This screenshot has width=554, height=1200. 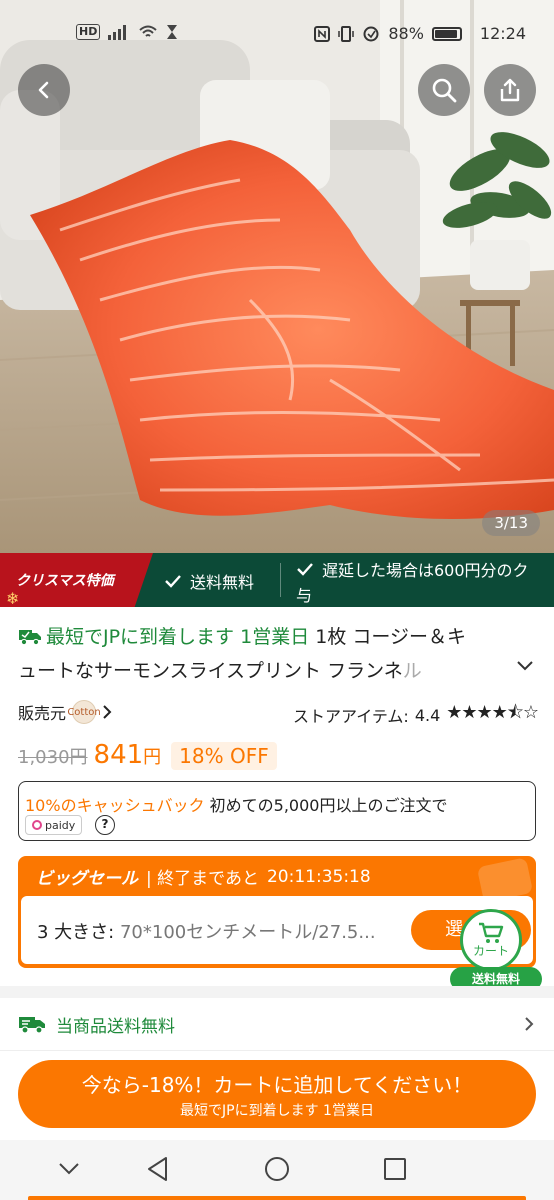 What do you see at coordinates (60, 825) in the screenshot?
I see `paidy-label: paidy` at bounding box center [60, 825].